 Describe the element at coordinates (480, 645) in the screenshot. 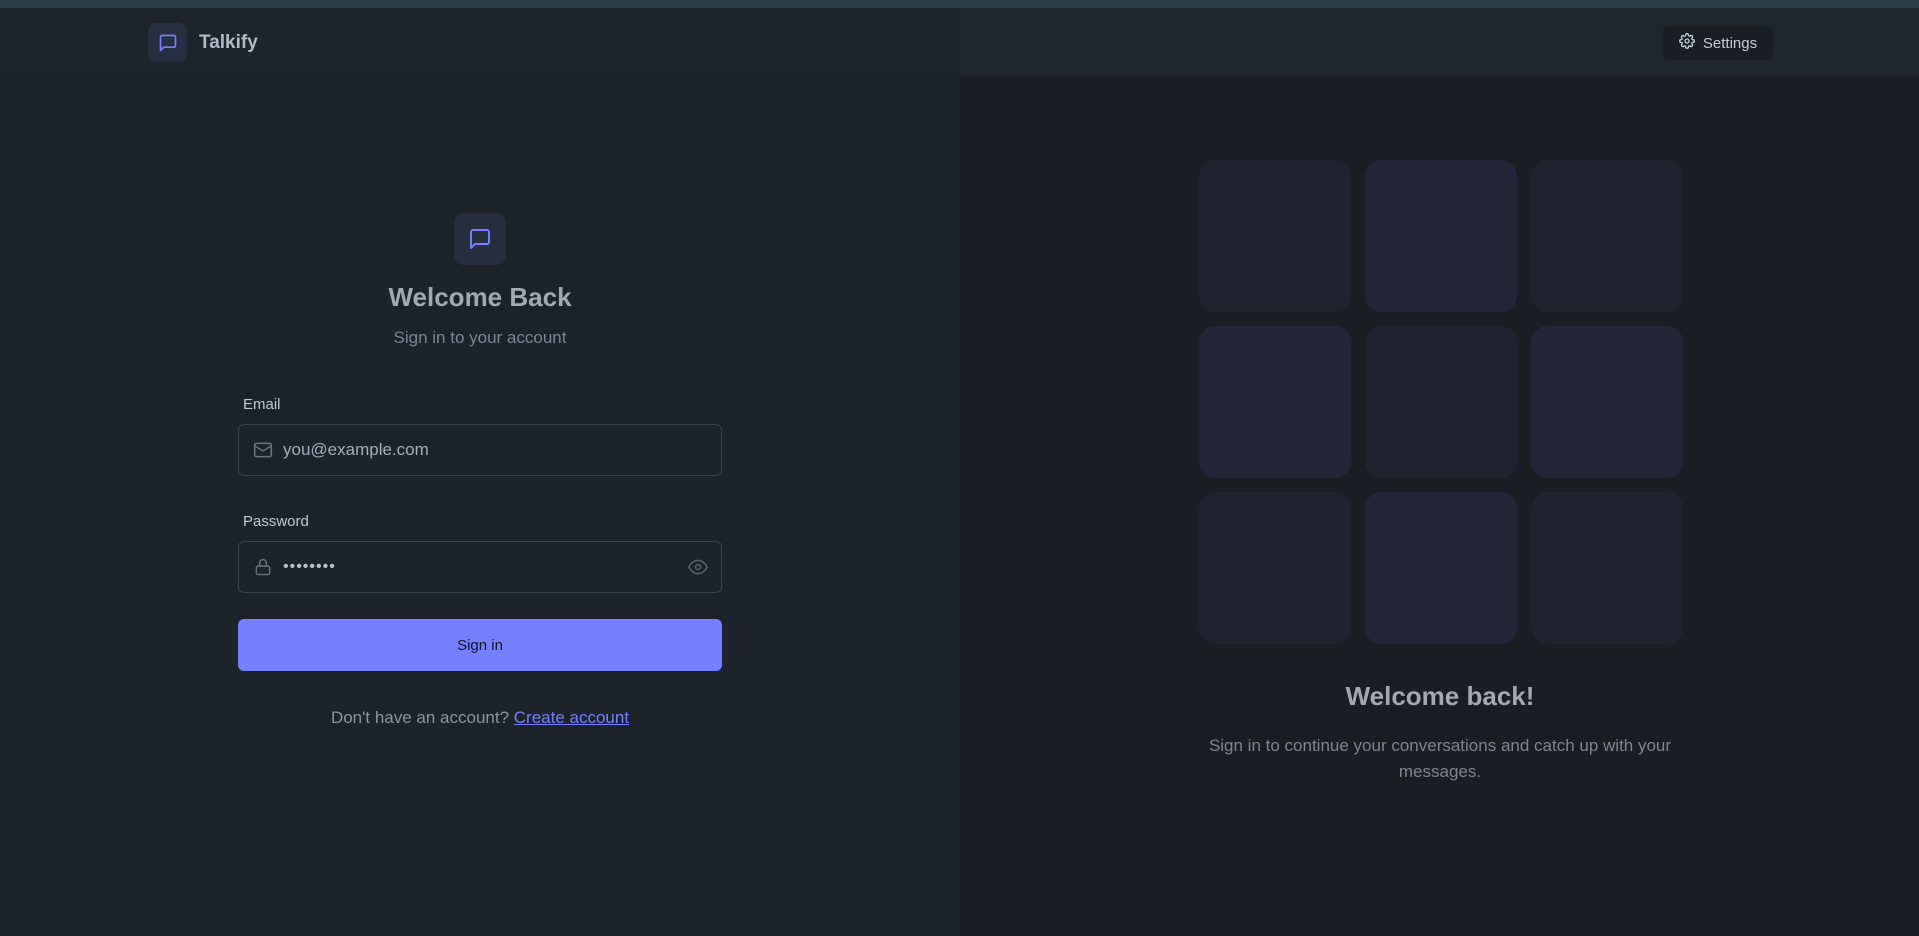

I see `sign-in-button: Sign in` at that location.